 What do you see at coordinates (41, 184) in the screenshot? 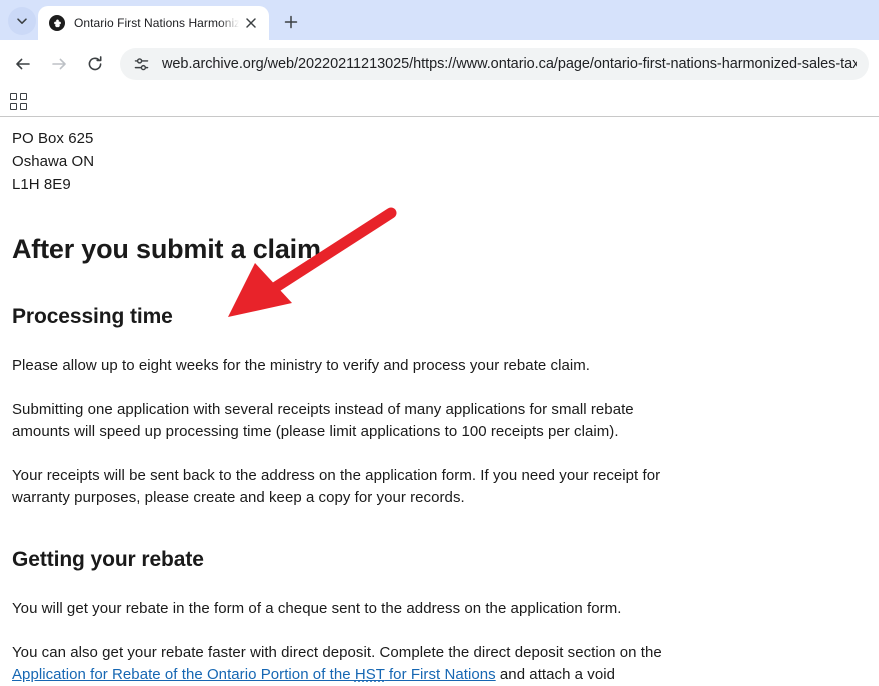
I see `address-line-3: L1H 8E9` at bounding box center [41, 184].